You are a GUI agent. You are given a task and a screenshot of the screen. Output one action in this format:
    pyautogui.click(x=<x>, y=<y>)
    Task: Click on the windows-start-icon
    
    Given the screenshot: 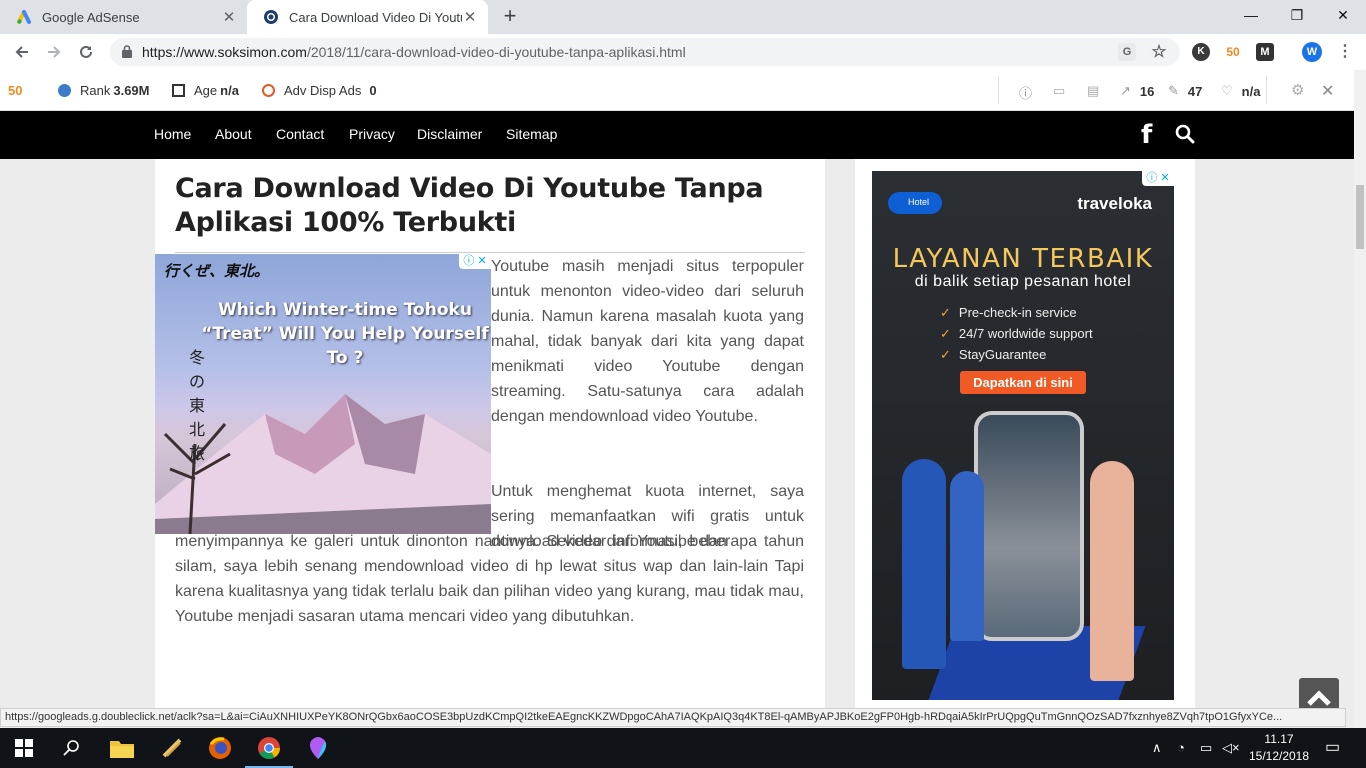 What is the action you would take?
    pyautogui.click(x=24, y=748)
    